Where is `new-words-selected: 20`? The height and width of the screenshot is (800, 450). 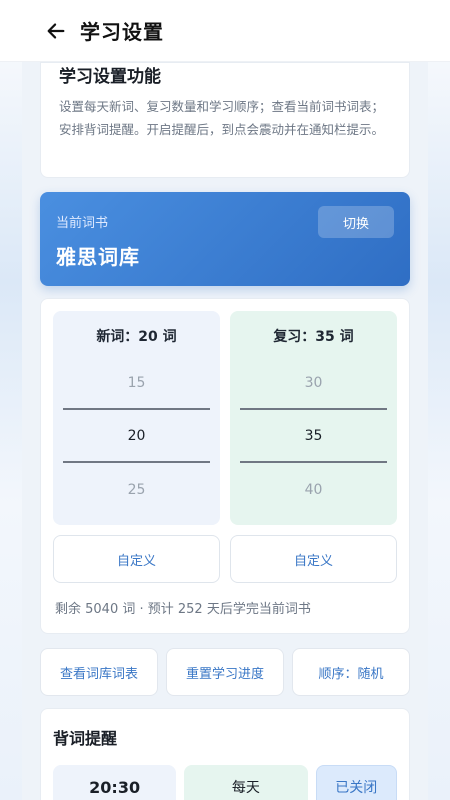 new-words-selected: 20 is located at coordinates (136, 436).